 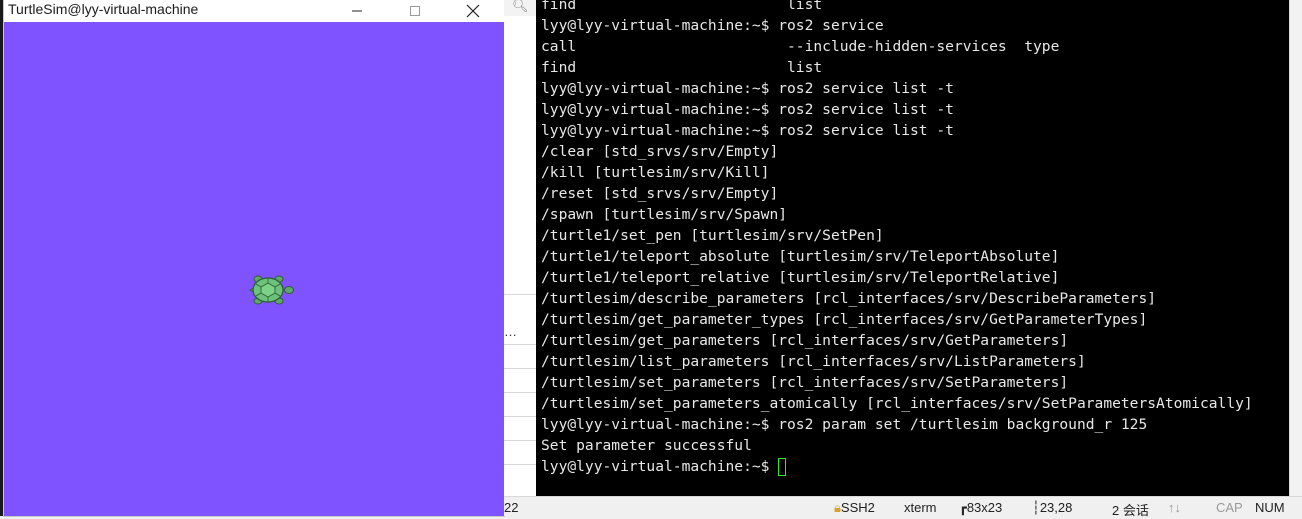 I want to click on terminal-line: /kill [turtlesim/srv/Kill], so click(x=655, y=172).